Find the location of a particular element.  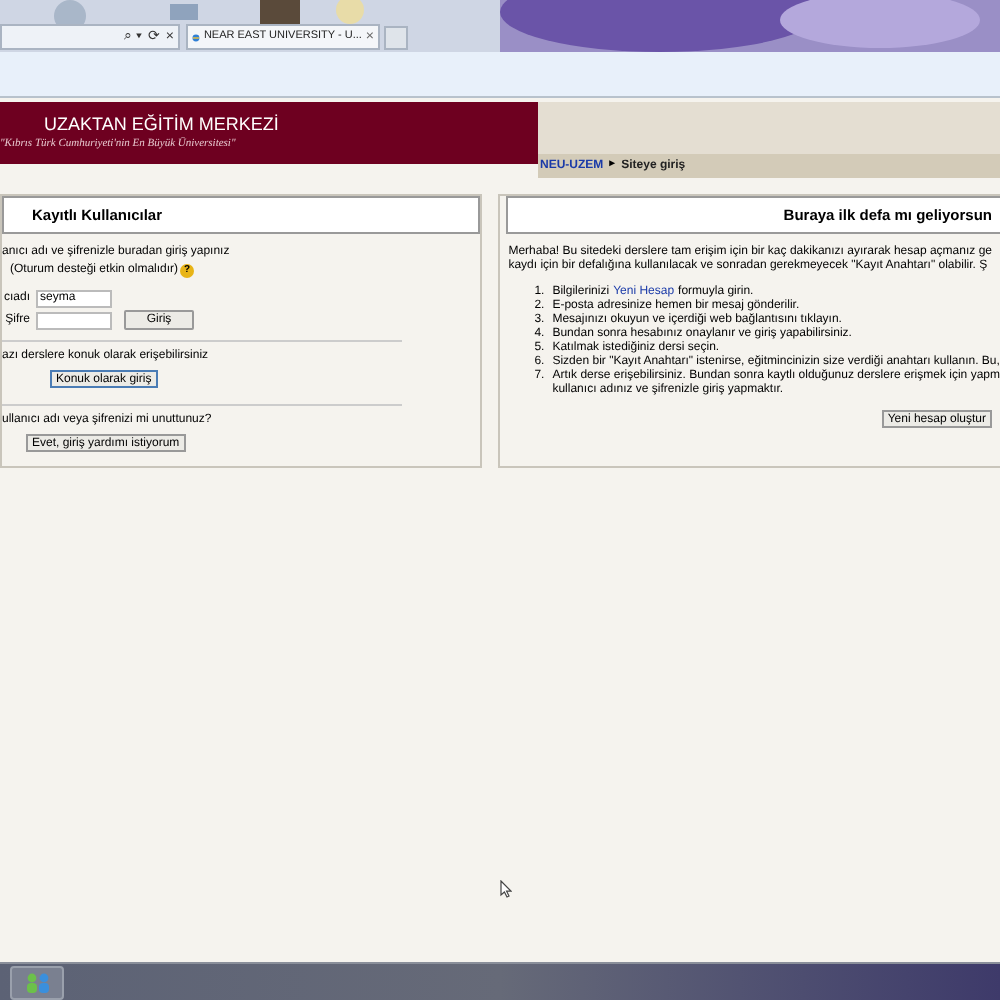

people-icon is located at coordinates (37, 982).